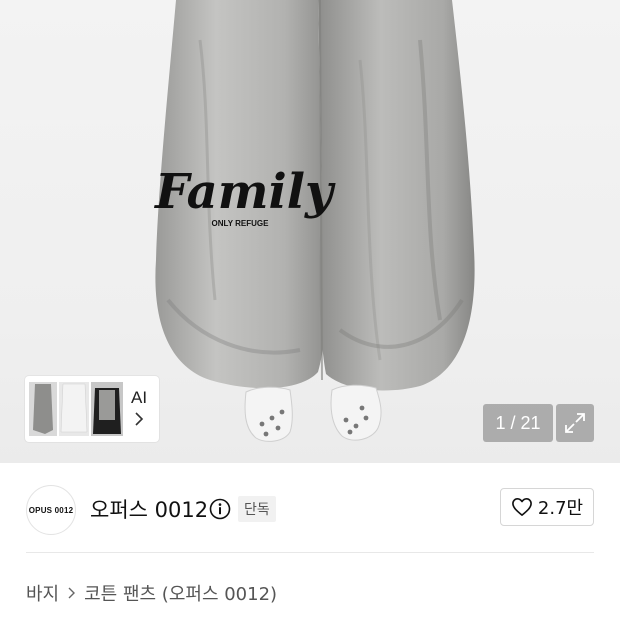 The height and width of the screenshot is (620, 620). Describe the element at coordinates (77, 409) in the screenshot. I see `thumbnail-strip` at that location.